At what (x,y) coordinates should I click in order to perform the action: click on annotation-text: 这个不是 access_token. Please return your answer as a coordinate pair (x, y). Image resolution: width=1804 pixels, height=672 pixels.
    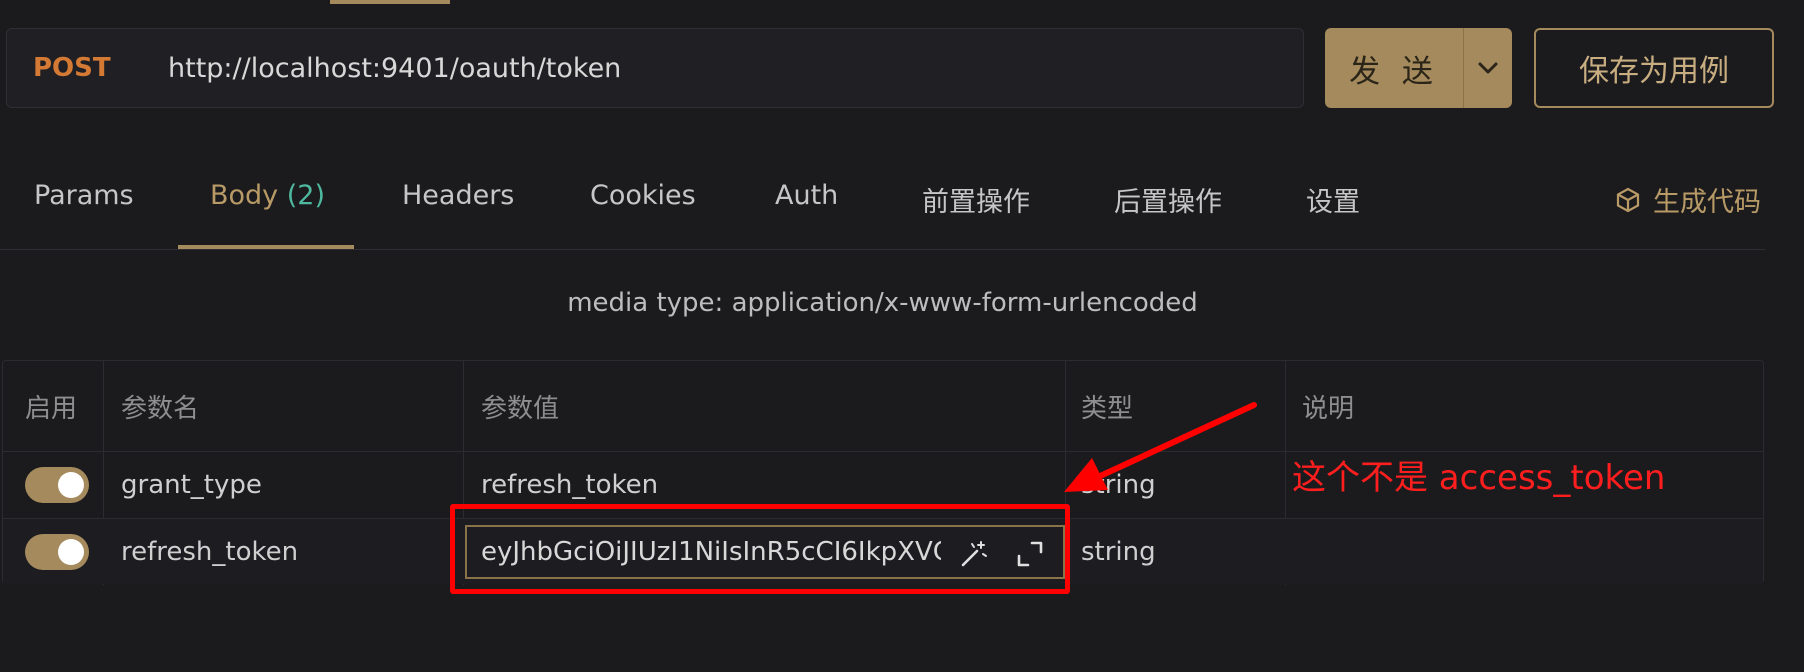
    Looking at the image, I should click on (1479, 478).